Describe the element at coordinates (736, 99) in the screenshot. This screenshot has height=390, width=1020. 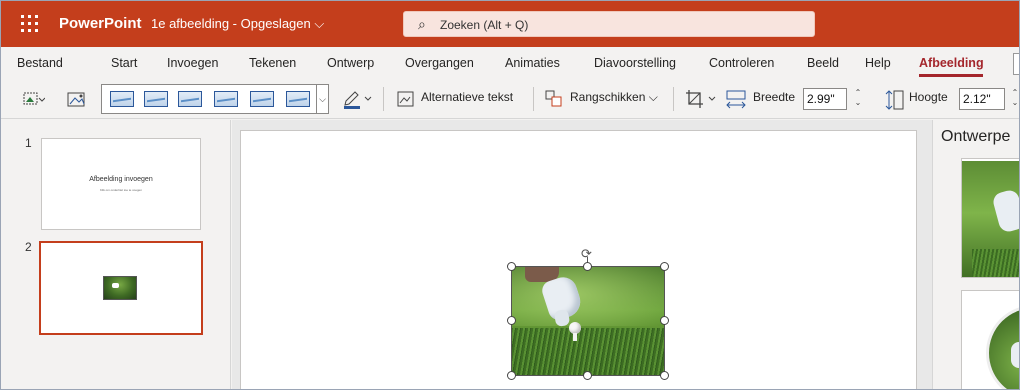
I see `width-icon` at that location.